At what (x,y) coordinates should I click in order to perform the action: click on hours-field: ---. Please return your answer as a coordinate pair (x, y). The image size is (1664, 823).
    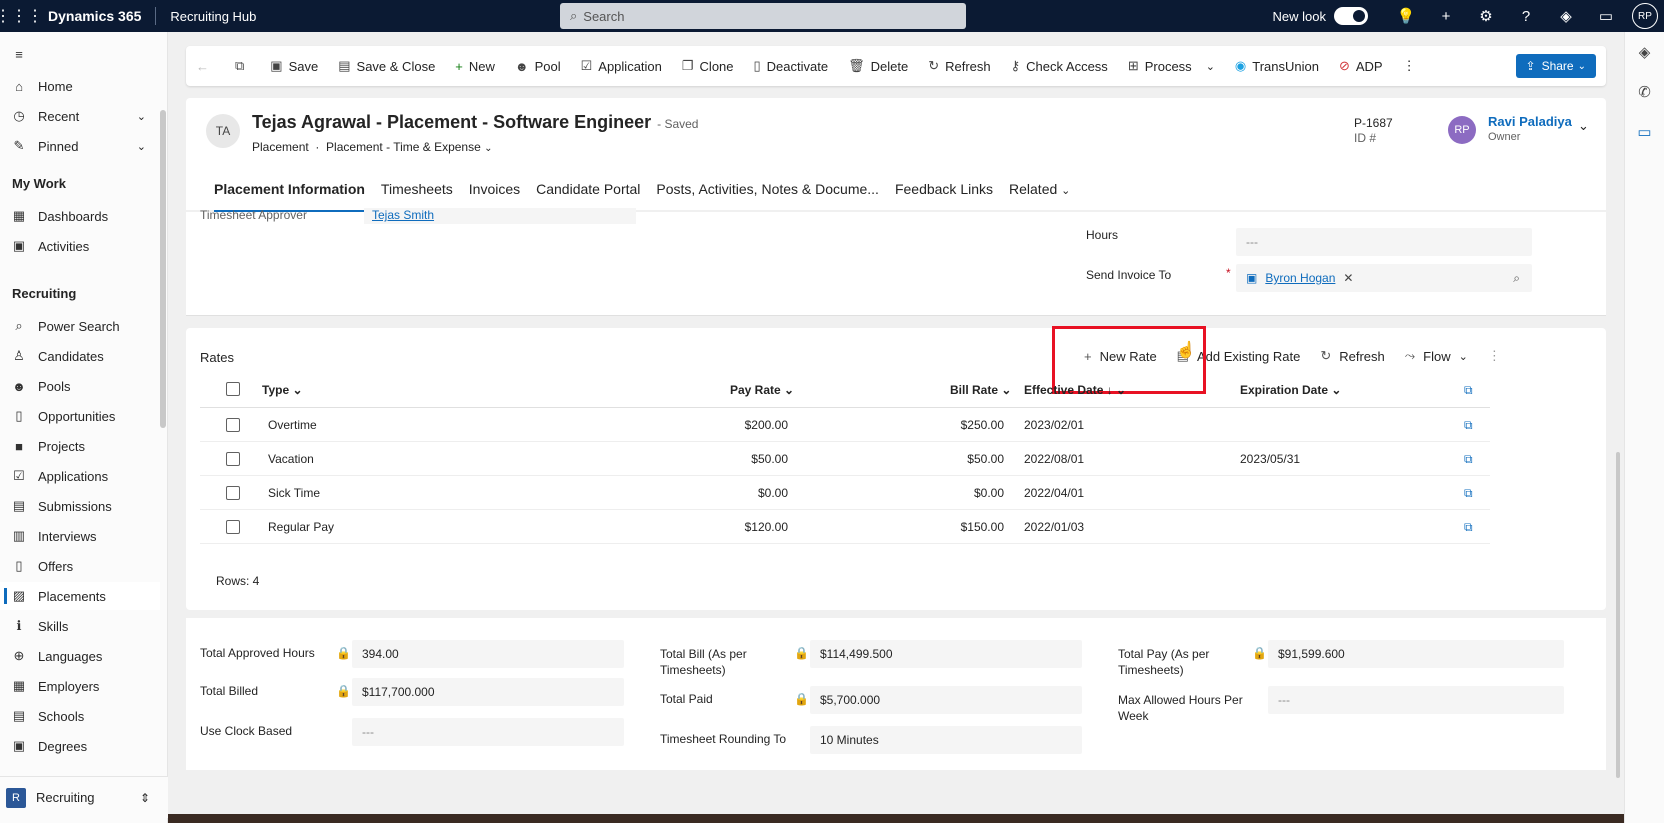
    Looking at the image, I should click on (1384, 242).